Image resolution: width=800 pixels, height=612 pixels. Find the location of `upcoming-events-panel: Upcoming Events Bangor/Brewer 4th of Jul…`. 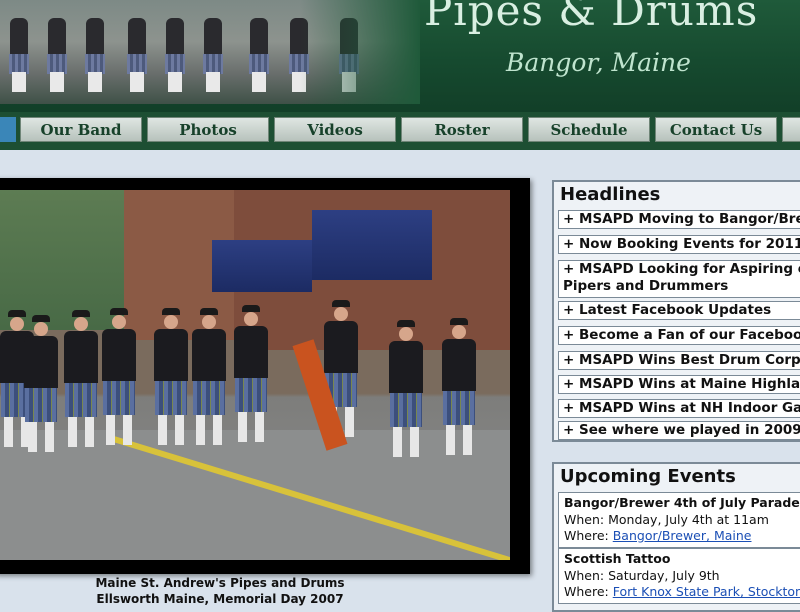

upcoming-events-panel: Upcoming Events Bangor/Brewer 4th of Jul… is located at coordinates (676, 537).